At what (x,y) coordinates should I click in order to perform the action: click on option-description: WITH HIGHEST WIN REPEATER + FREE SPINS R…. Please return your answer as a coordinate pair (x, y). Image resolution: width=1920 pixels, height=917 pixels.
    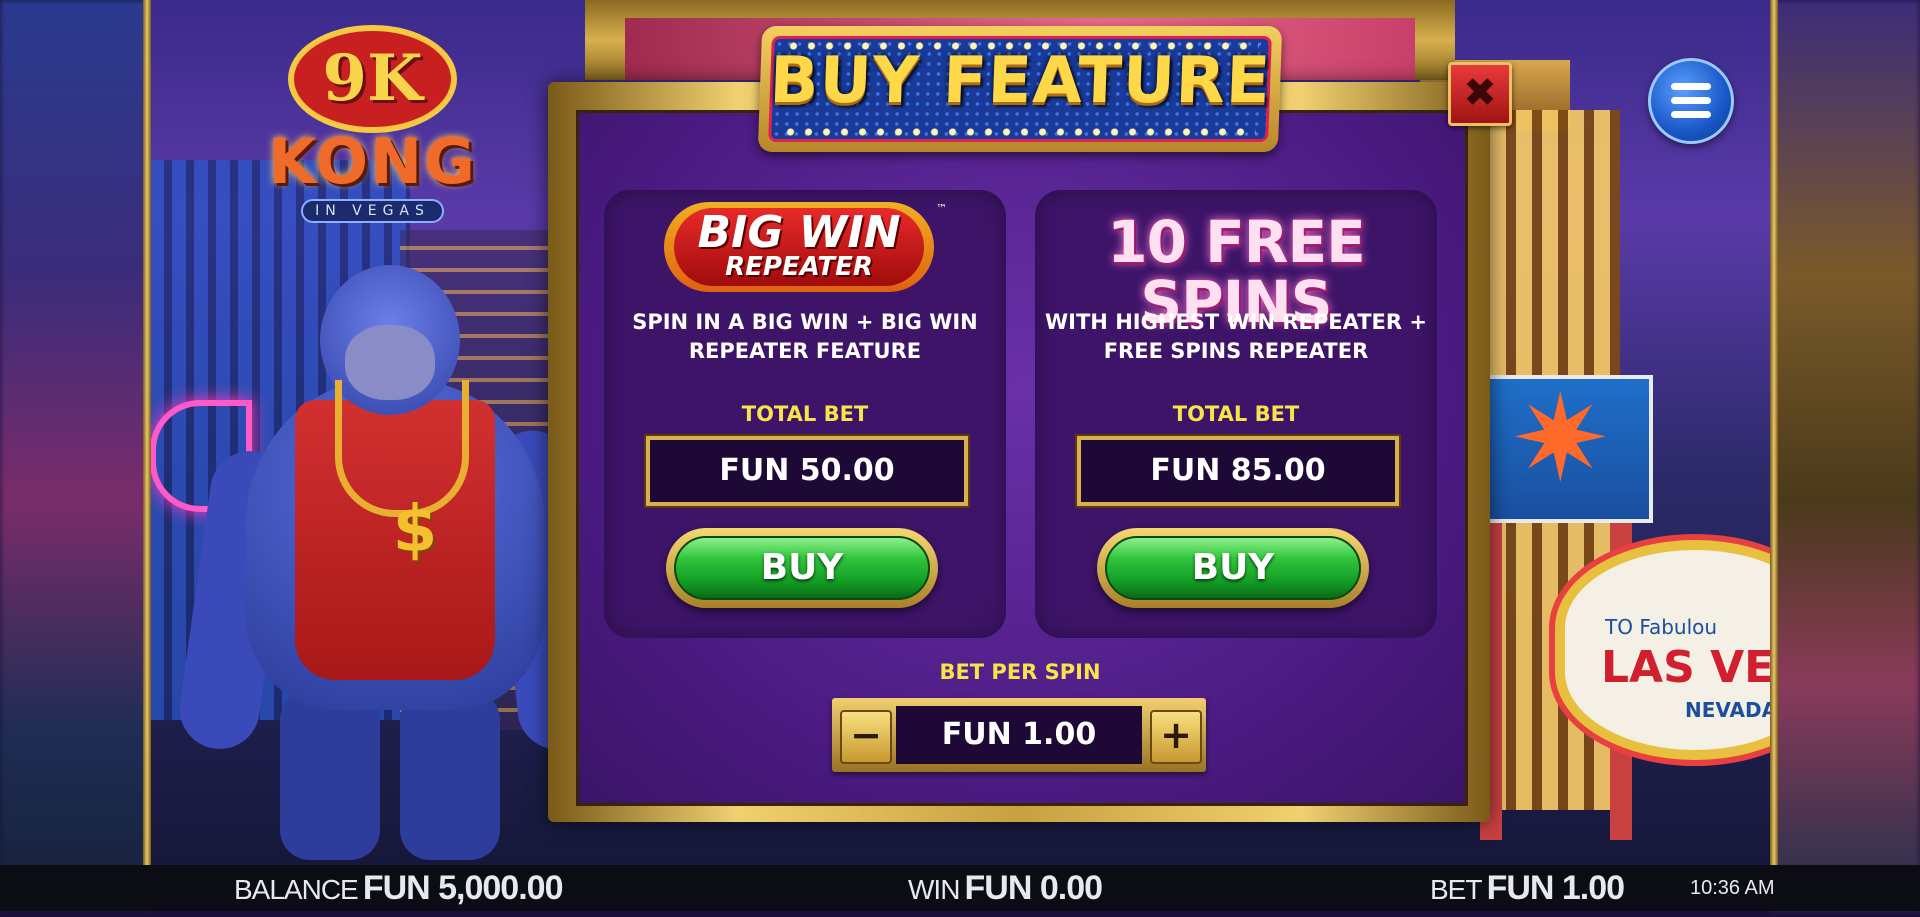
    Looking at the image, I should click on (1236, 336).